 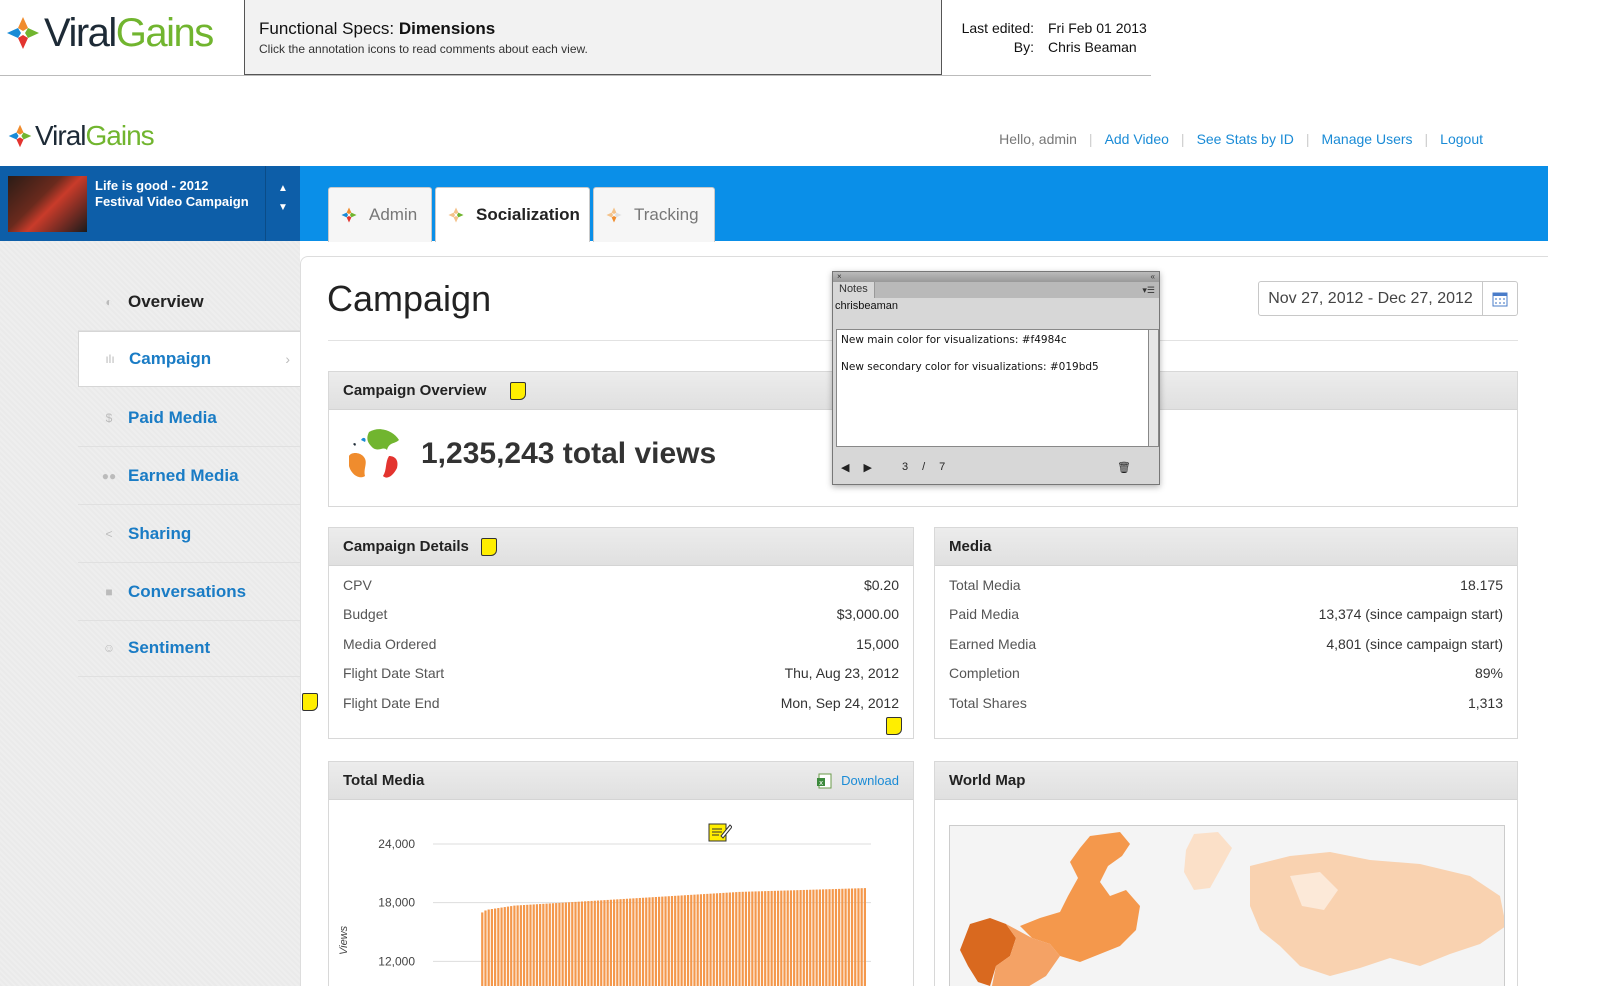 I want to click on sidebar-item-sharing: < Sharing, so click(x=189, y=534).